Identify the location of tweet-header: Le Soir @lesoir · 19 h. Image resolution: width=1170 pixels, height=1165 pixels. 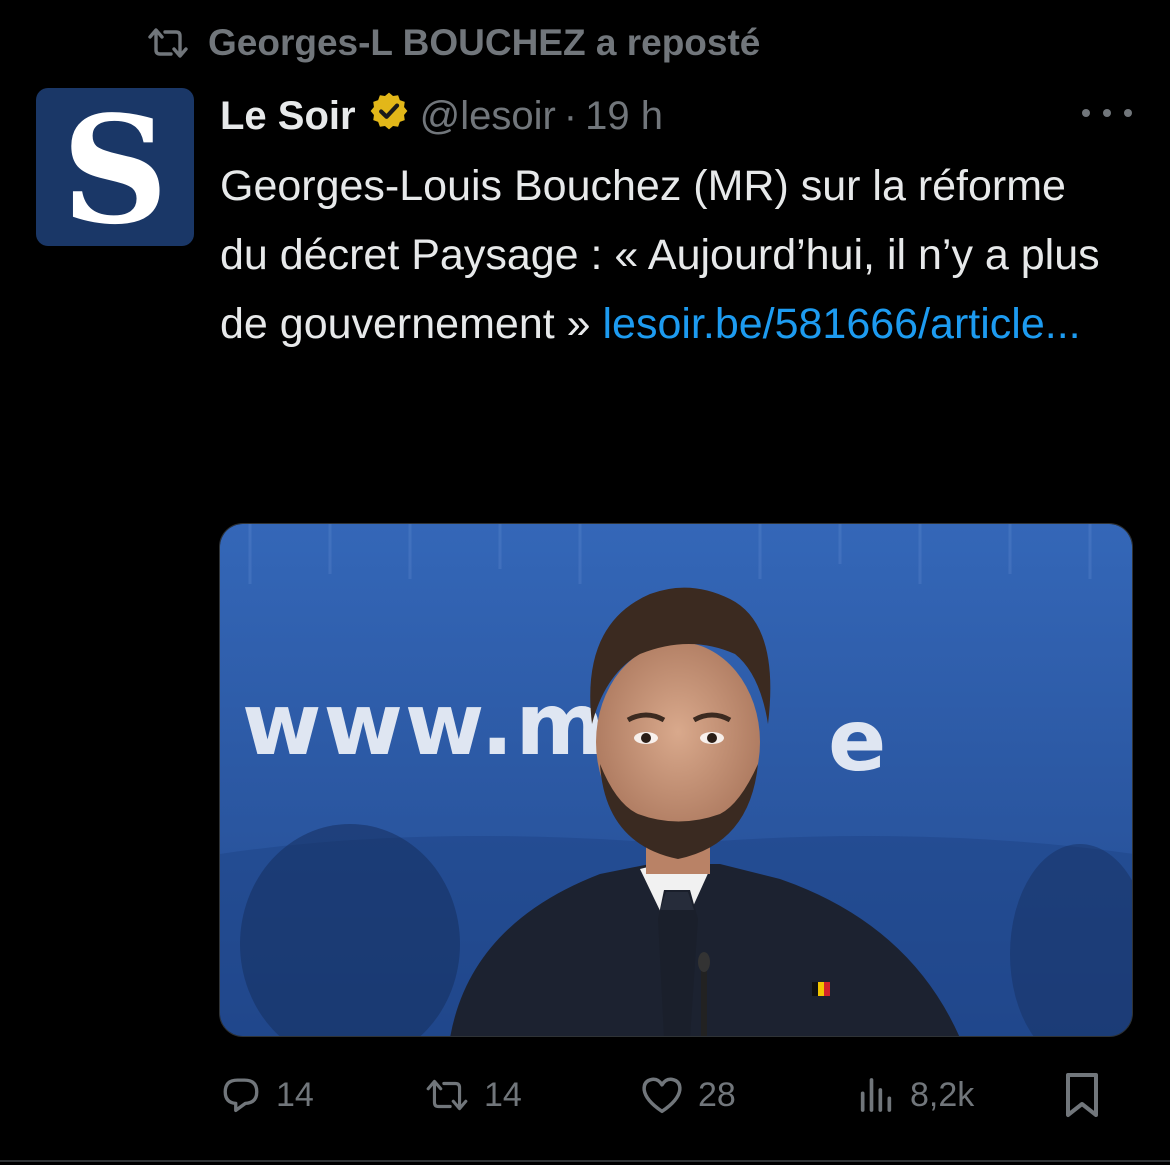
(441, 116).